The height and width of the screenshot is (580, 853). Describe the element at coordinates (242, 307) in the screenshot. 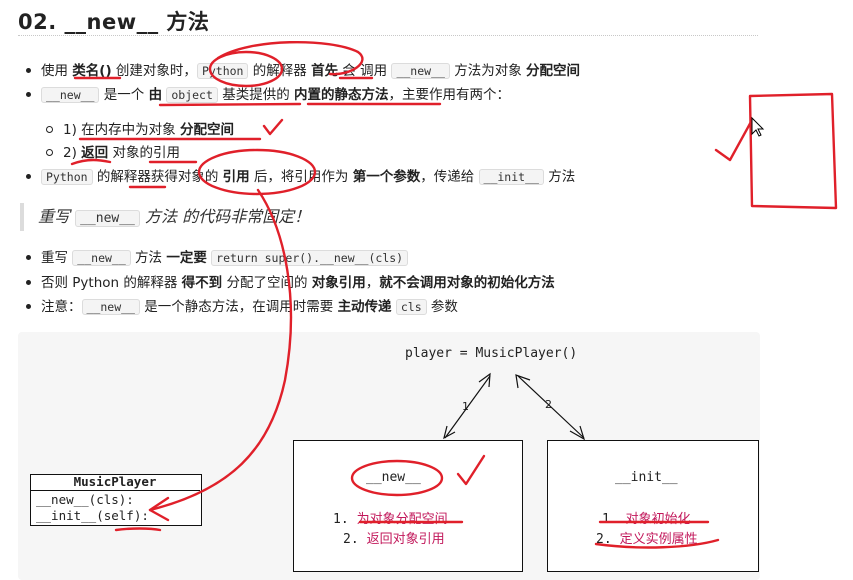

I see `bullet-6: 注意： __new__ 是一个静态方法，在调用时需要 主动传递 cls 参数` at that location.